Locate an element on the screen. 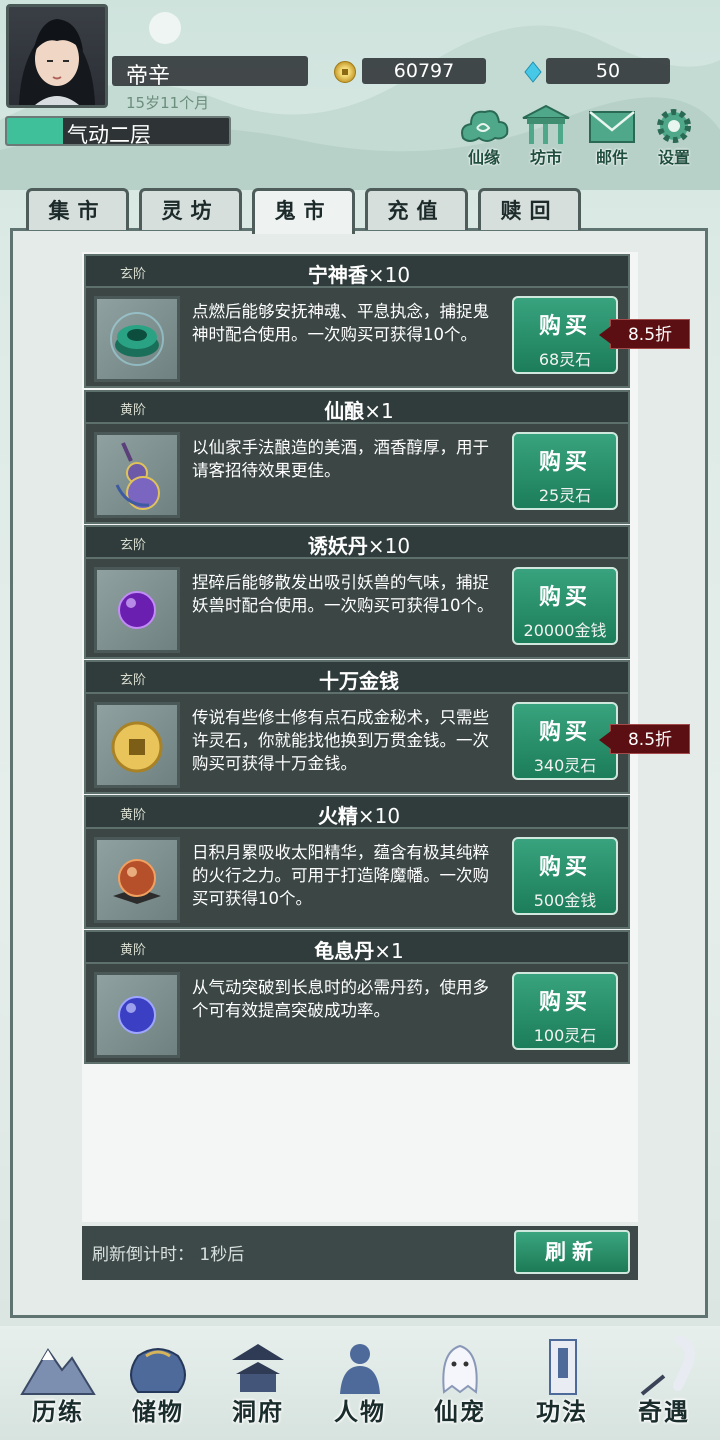 The width and height of the screenshot is (720, 1440). coin-icon is located at coordinates (137, 747).